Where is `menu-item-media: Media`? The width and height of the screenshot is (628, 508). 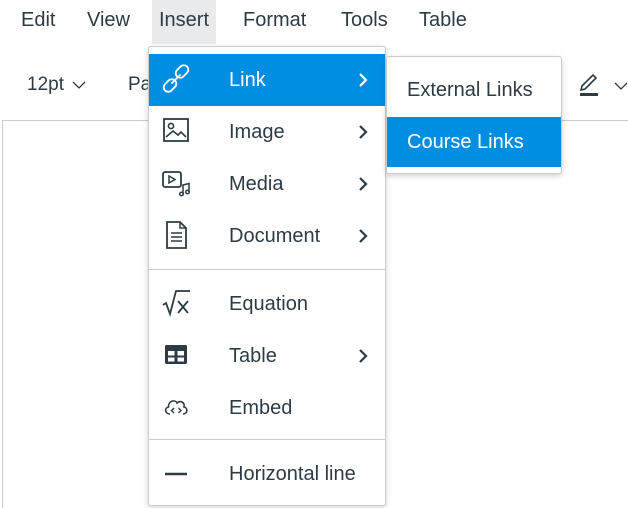
menu-item-media: Media is located at coordinates (267, 184).